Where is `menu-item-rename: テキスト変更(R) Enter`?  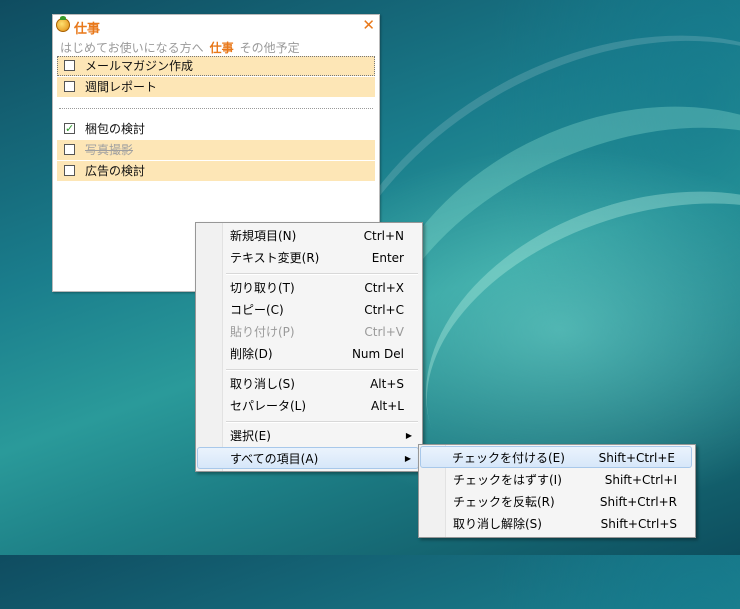
menu-item-rename: テキスト変更(R) Enter is located at coordinates (309, 258).